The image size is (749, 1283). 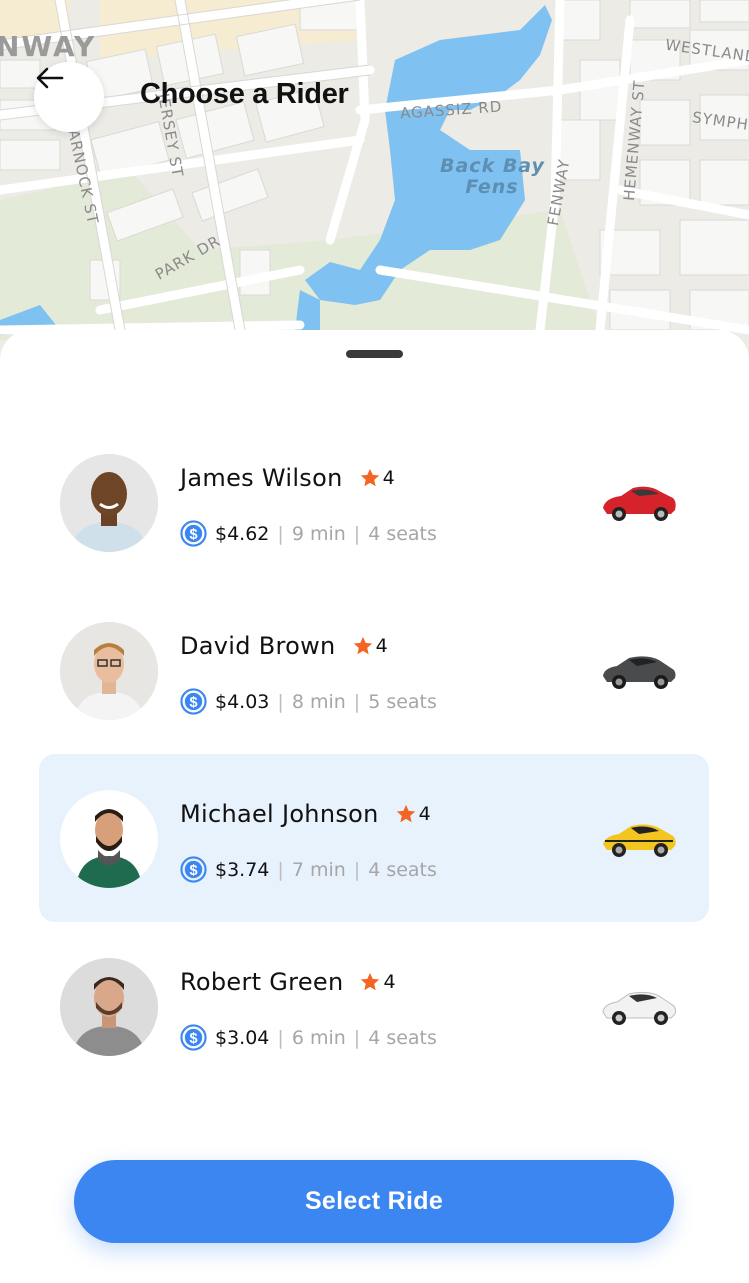 I want to click on sheet-drag-handle, so click(x=374, y=354).